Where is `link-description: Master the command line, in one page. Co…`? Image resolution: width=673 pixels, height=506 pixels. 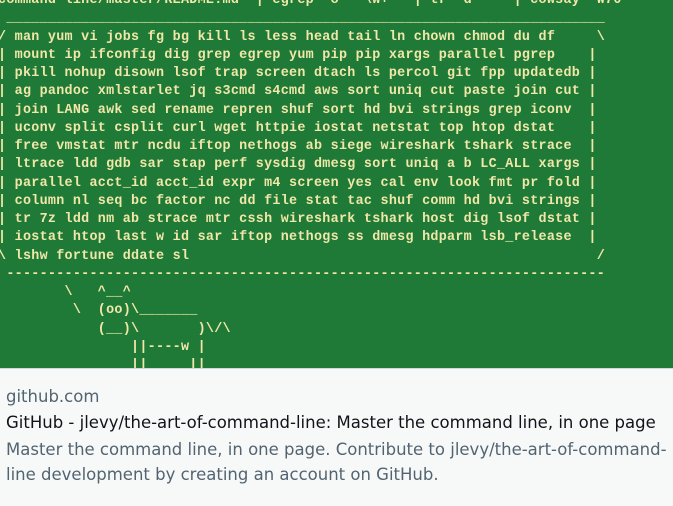
link-description: Master the command line, in one page. Co… is located at coordinates (336, 462).